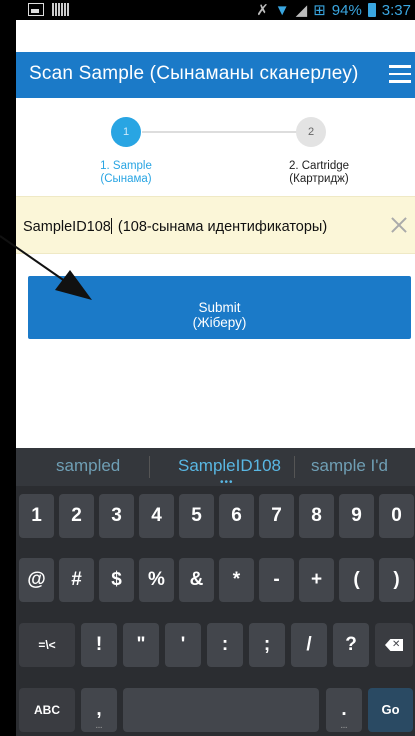  Describe the element at coordinates (36, 580) in the screenshot. I see `symbol-key: @` at that location.